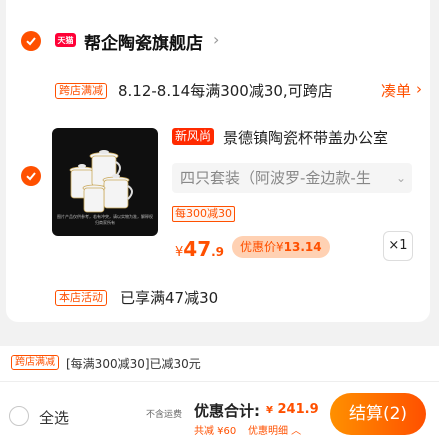  I want to click on discount-detail-link: 优惠明细 ︿, so click(274, 429).